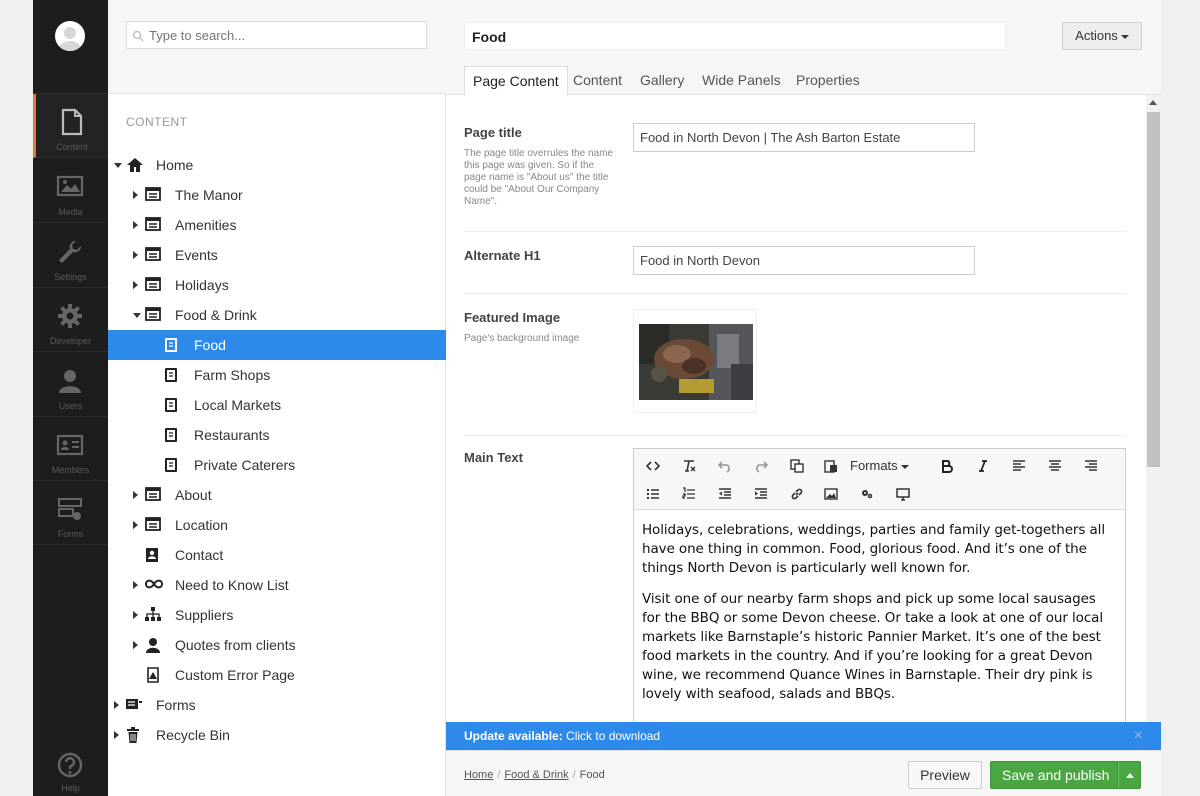 Image resolution: width=1200 pixels, height=796 pixels. What do you see at coordinates (1153, 102) in the screenshot?
I see `scroll-up-arrow-icon` at bounding box center [1153, 102].